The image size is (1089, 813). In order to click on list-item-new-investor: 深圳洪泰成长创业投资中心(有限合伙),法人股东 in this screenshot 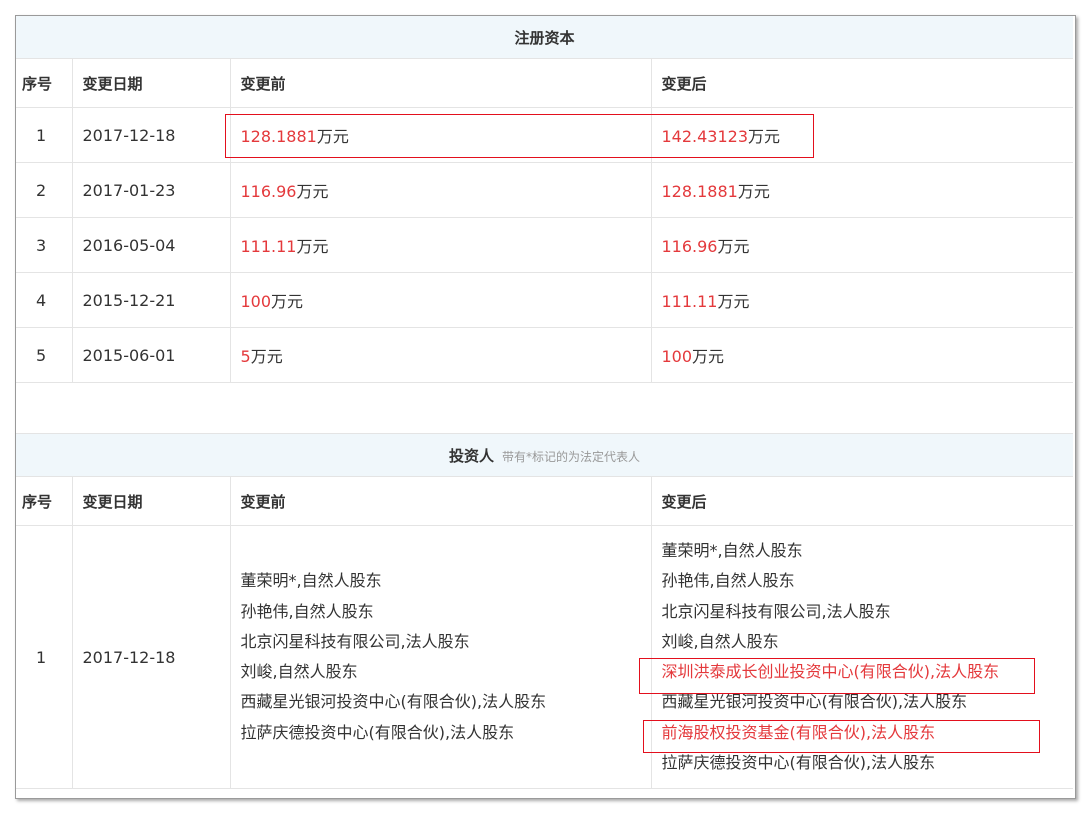, I will do `click(830, 672)`.